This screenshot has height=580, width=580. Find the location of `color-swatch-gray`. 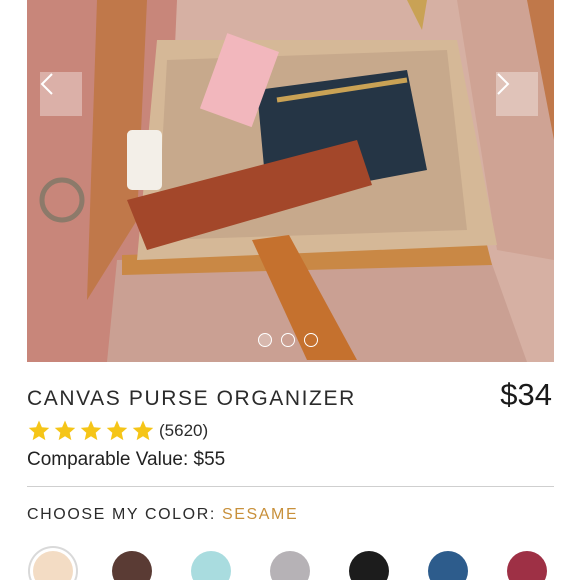

color-swatch-gray is located at coordinates (290, 565).